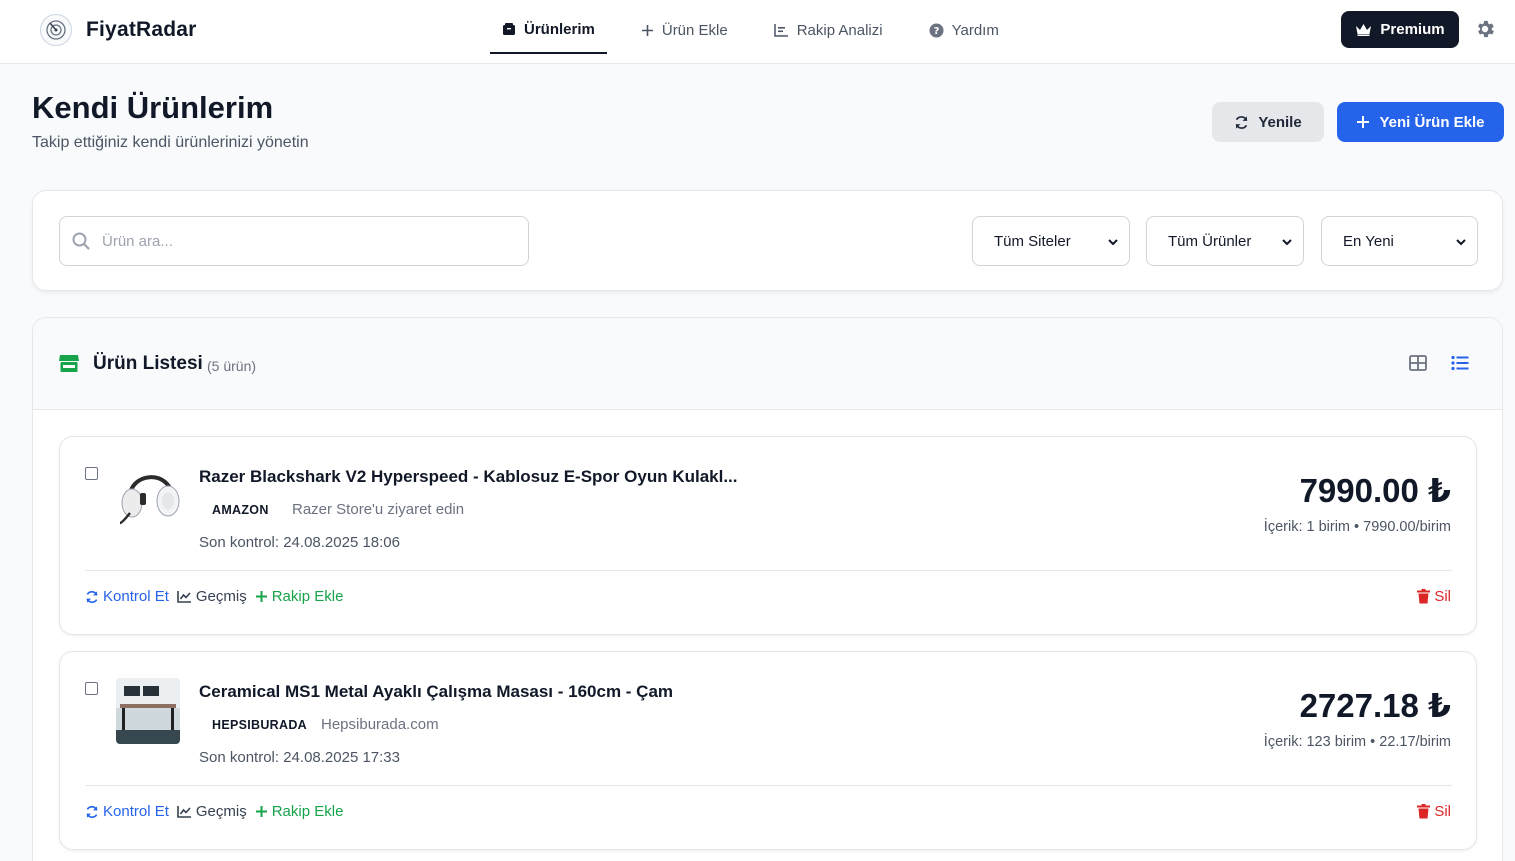 This screenshot has width=1515, height=861. What do you see at coordinates (1460, 363) in the screenshot?
I see `list-view-icon` at bounding box center [1460, 363].